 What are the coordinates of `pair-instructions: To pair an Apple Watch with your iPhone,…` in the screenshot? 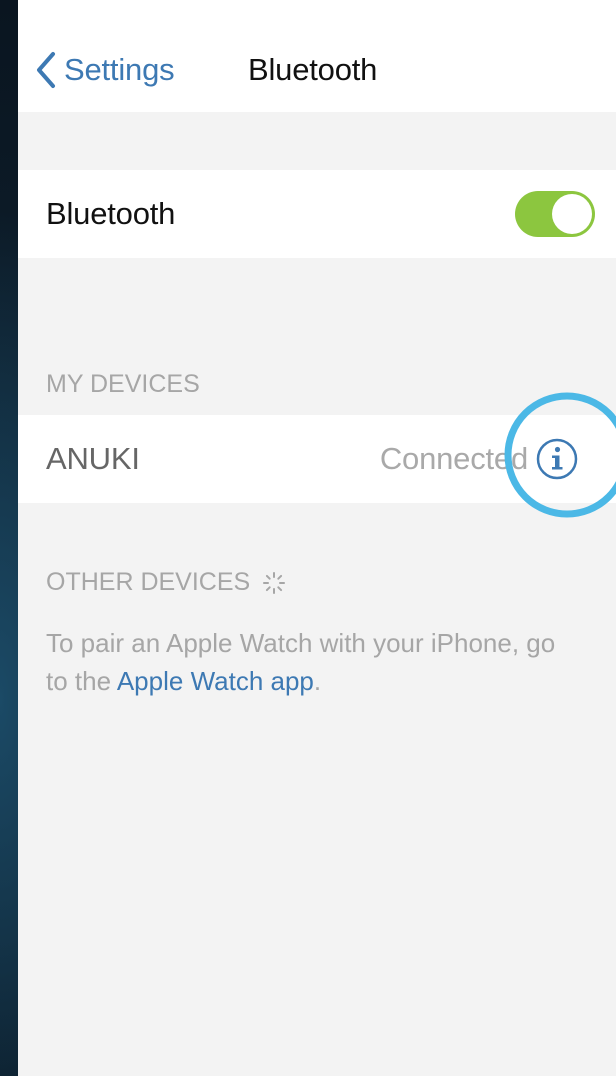 It's located at (306, 662).